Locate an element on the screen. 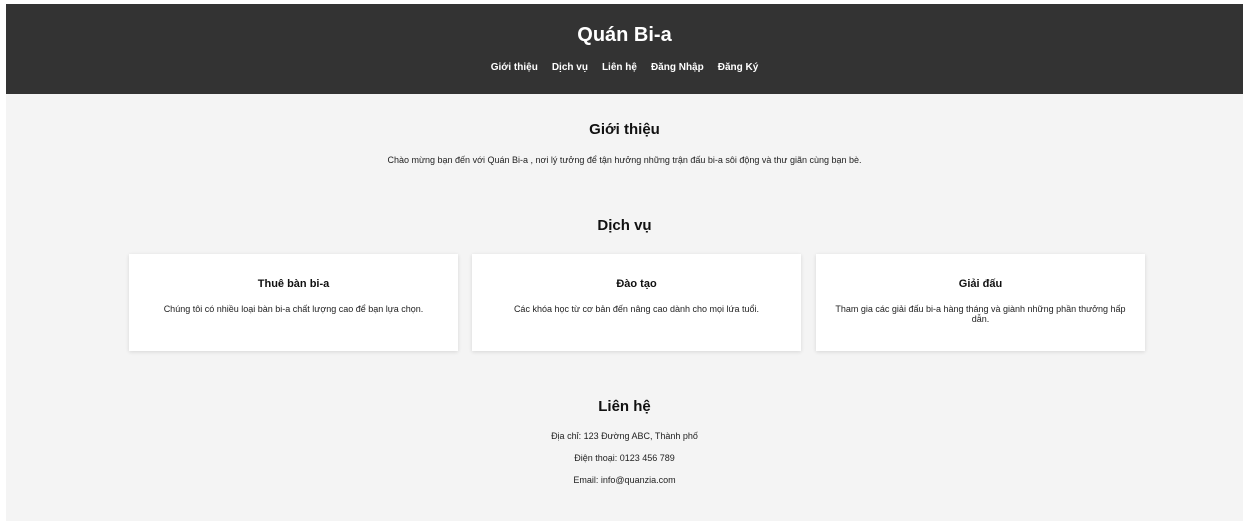 The height and width of the screenshot is (521, 1249). nav-link-contact: Liên hệ is located at coordinates (619, 67).